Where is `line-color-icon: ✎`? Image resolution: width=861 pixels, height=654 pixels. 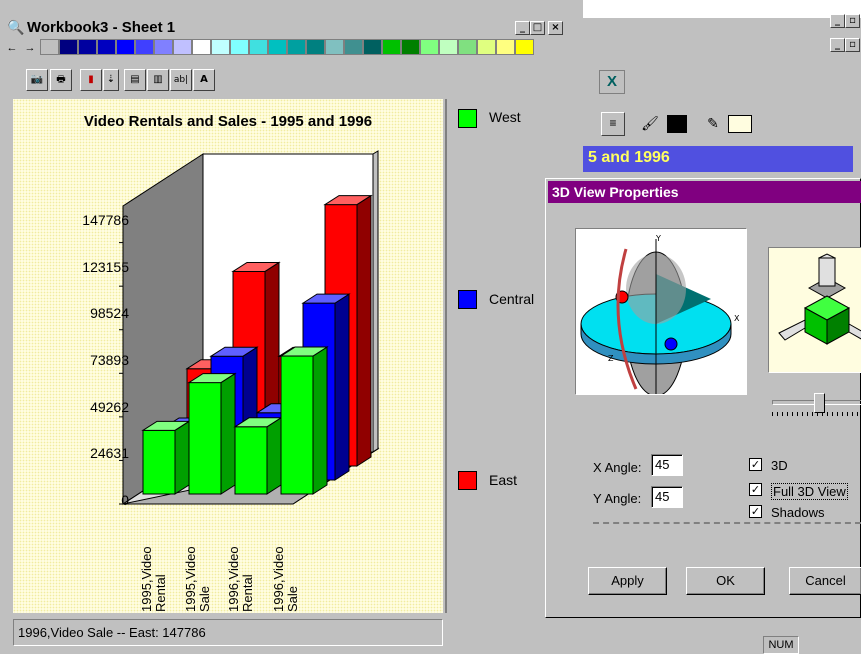
line-color-icon: ✎ is located at coordinates (713, 123).